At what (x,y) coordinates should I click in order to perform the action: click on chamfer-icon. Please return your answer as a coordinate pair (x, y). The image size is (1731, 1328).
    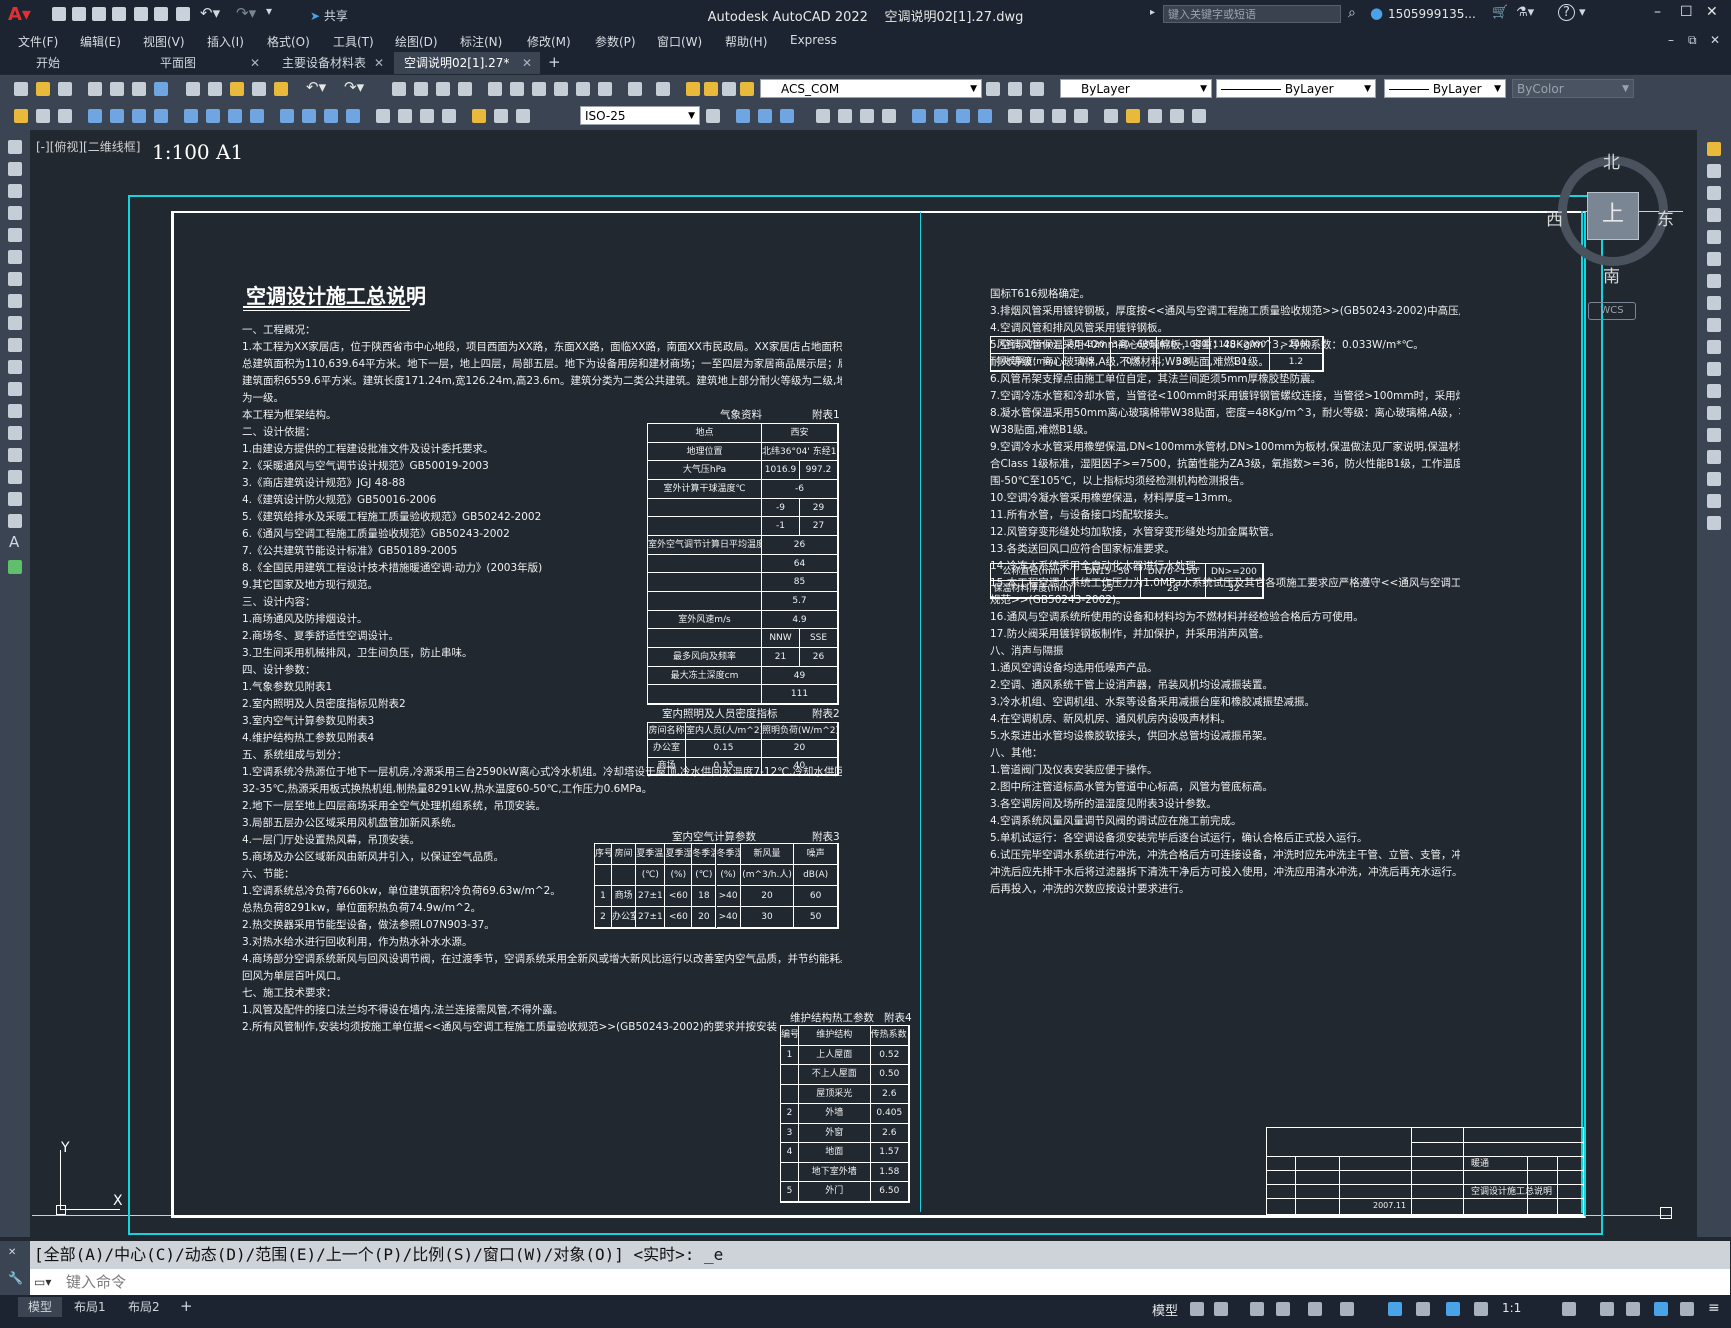
    Looking at the image, I should click on (1714, 457).